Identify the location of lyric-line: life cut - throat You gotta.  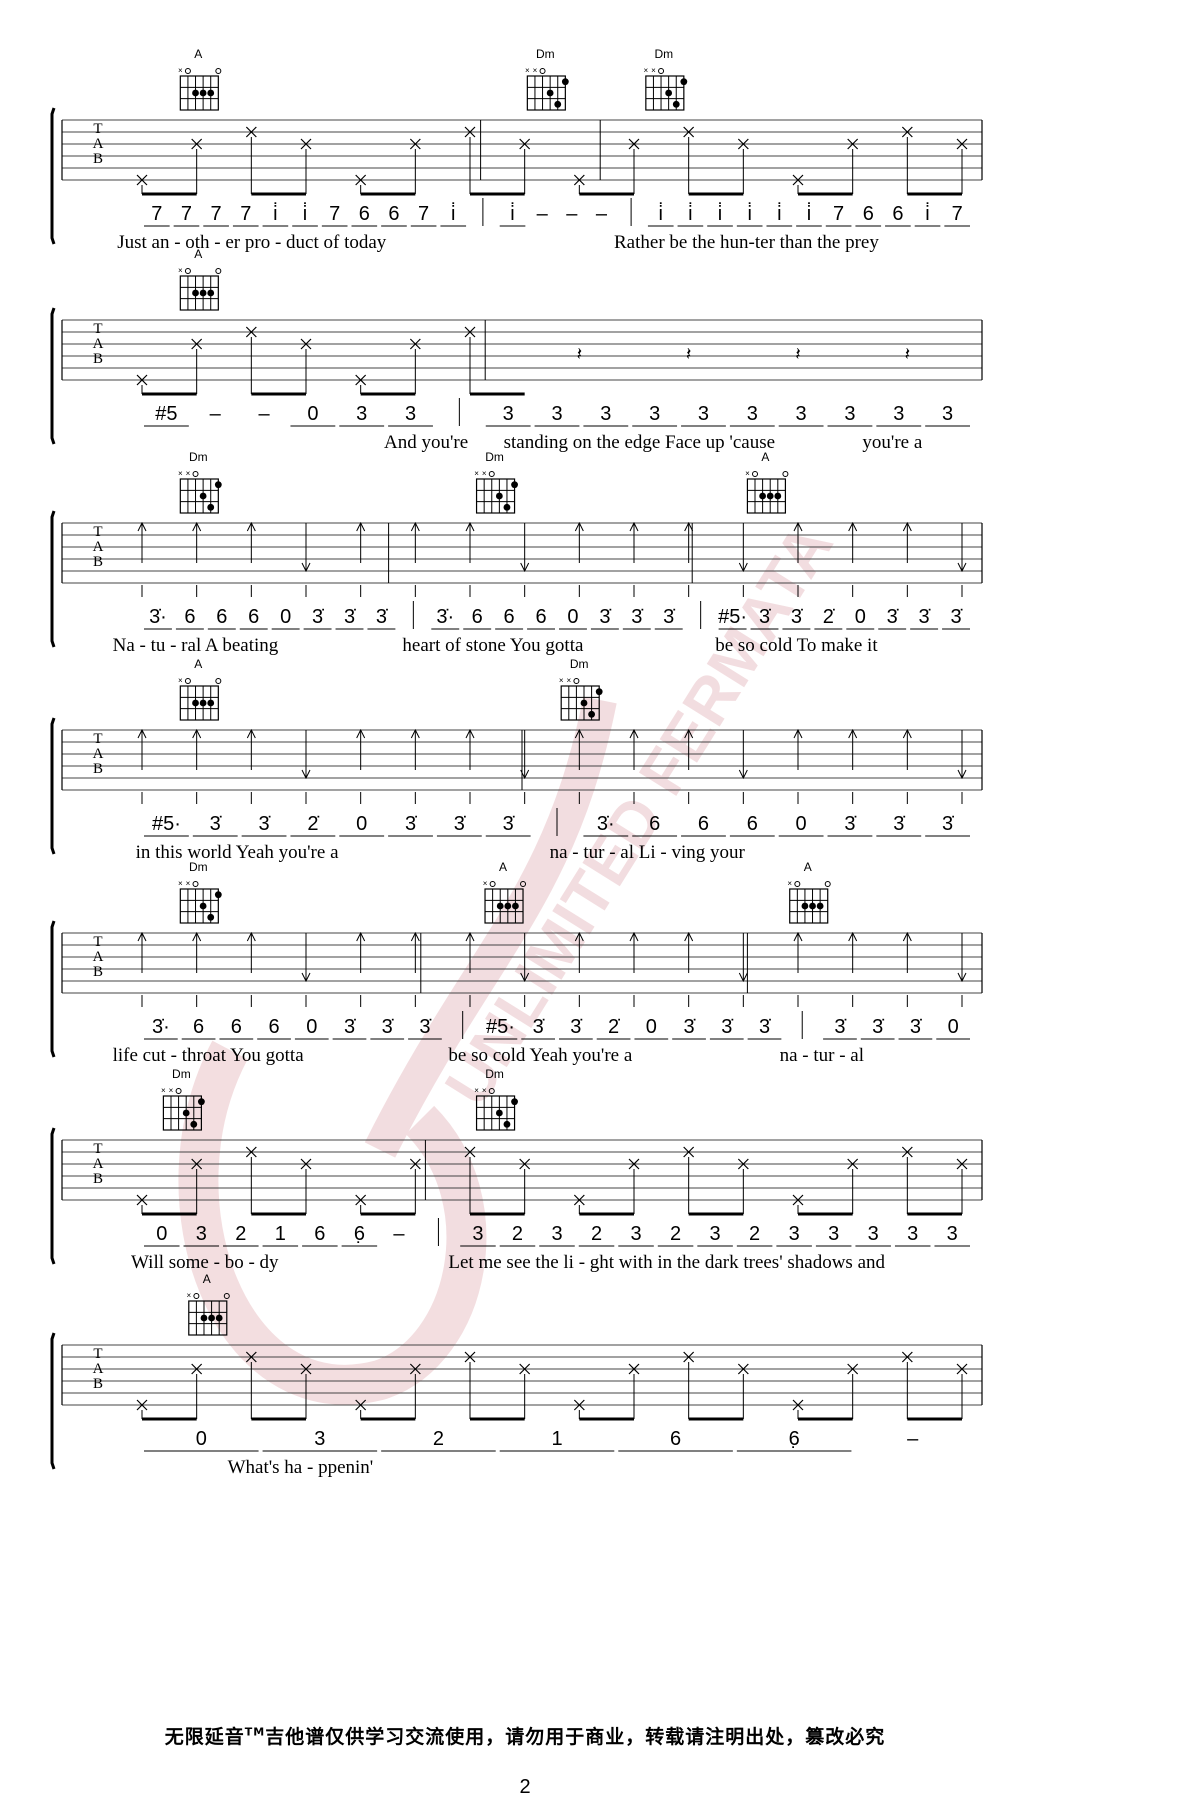
(209, 1055).